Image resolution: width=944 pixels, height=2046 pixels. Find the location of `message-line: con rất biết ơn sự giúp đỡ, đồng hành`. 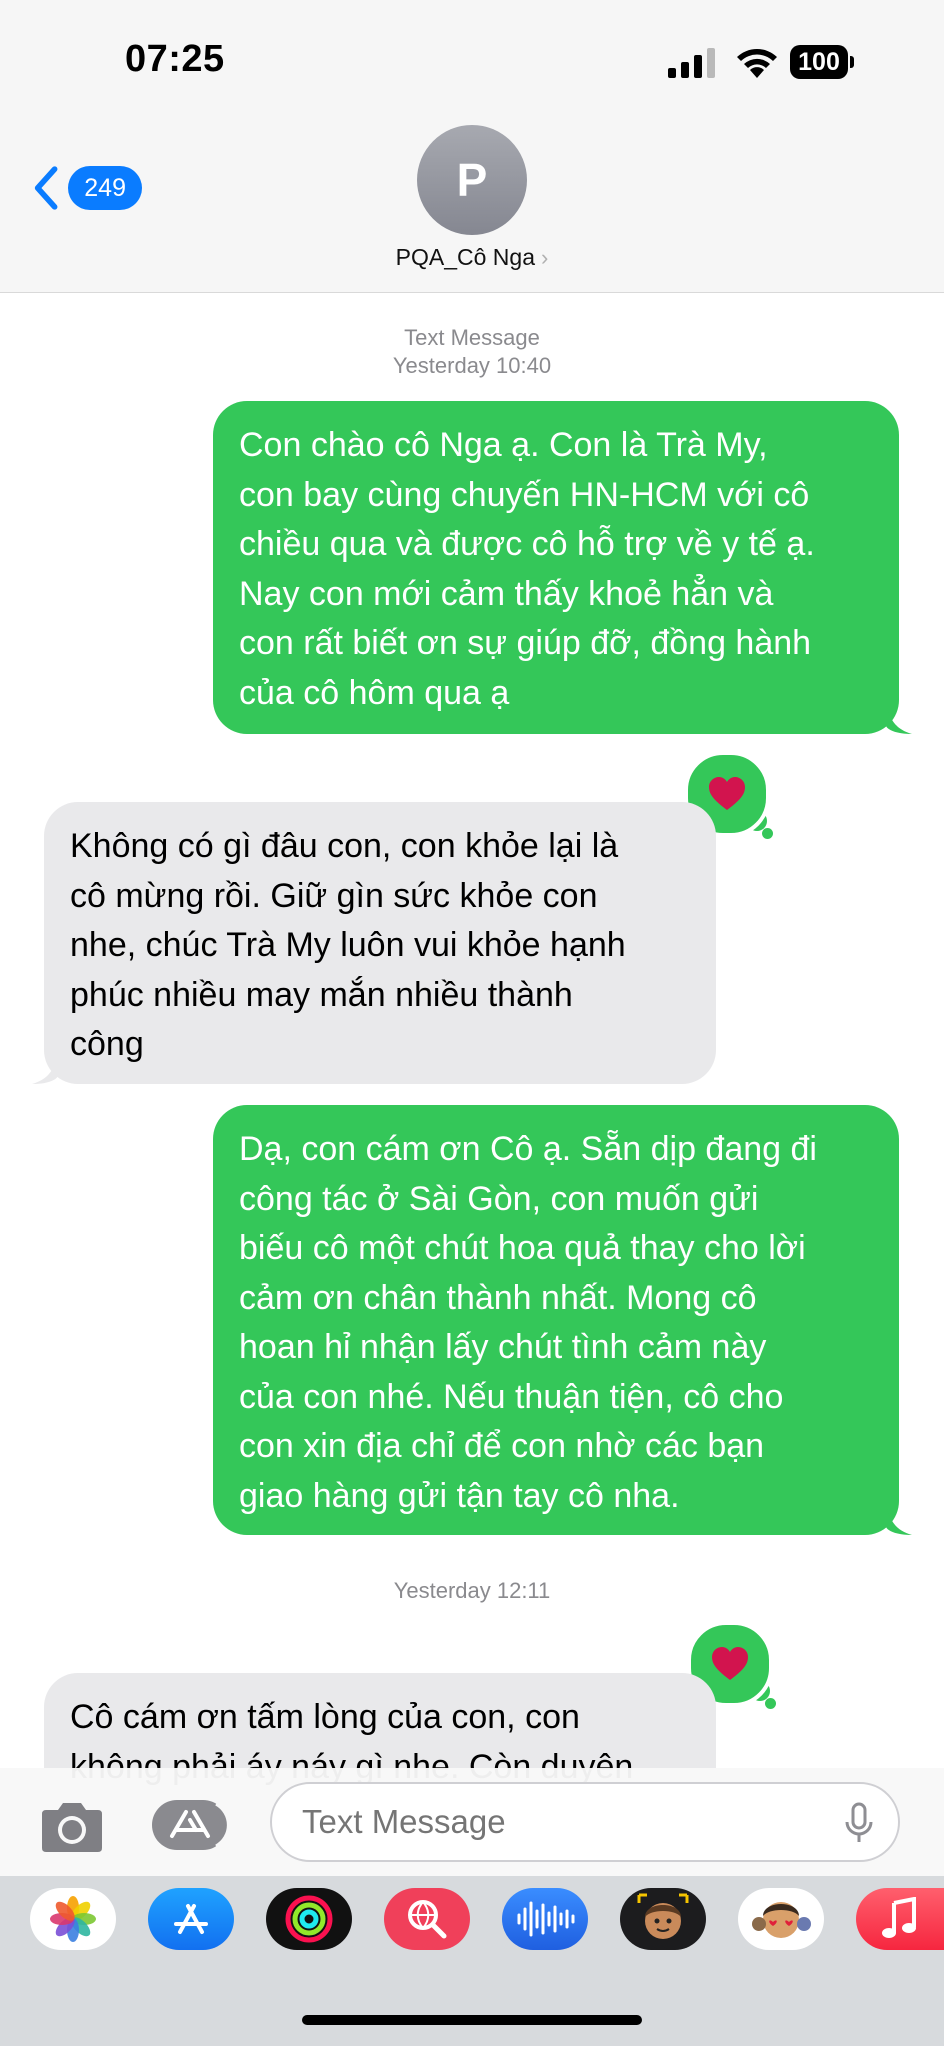

message-line: con rất biết ơn sự giúp đỡ, đồng hành is located at coordinates (525, 643).